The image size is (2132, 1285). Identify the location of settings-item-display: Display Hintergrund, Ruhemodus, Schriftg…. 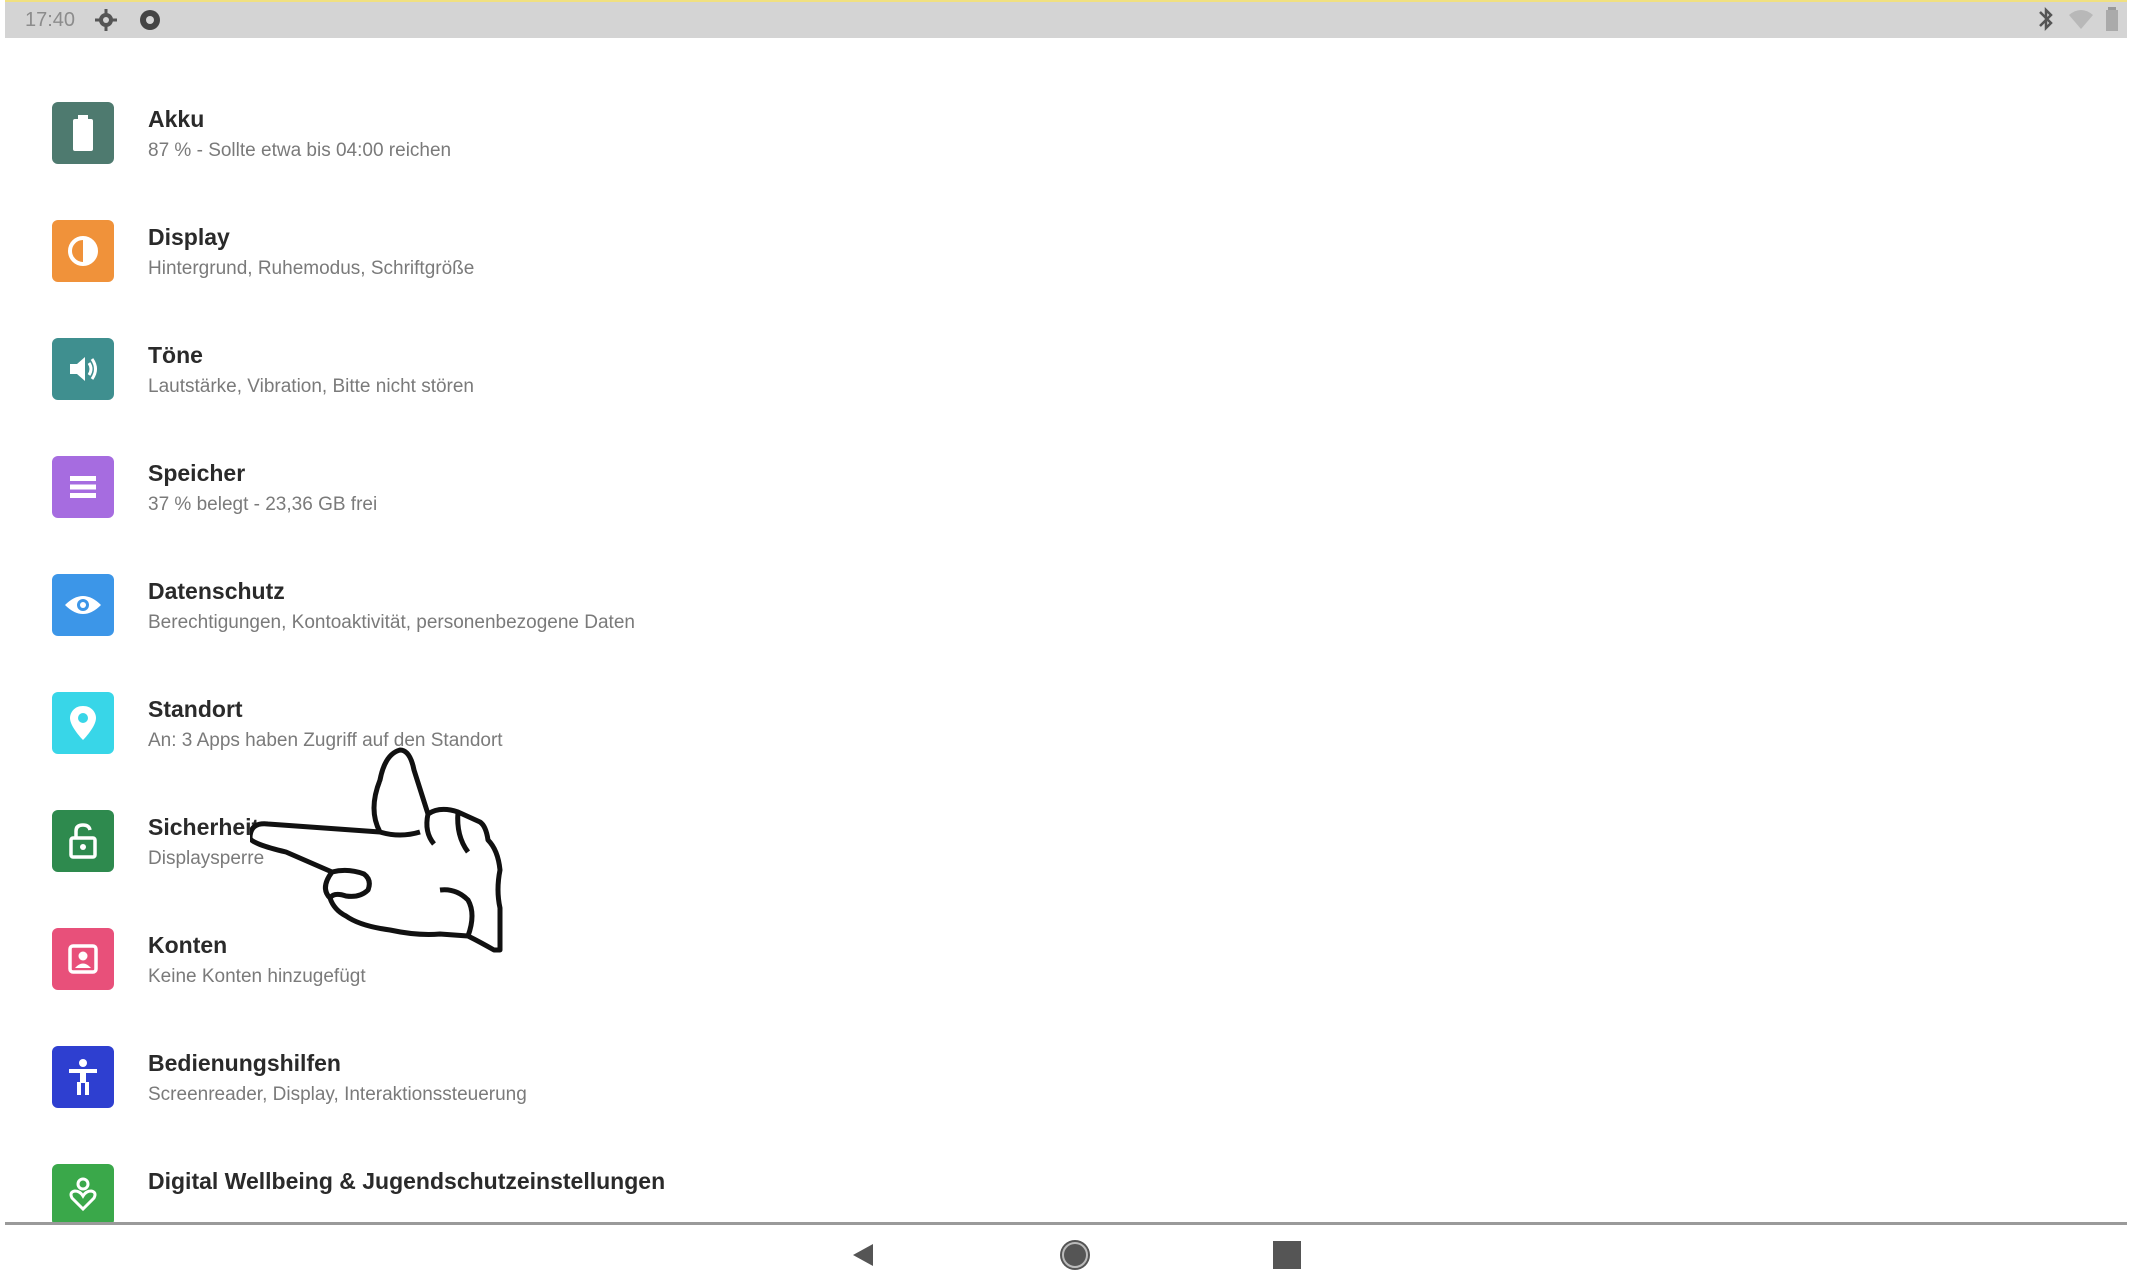
(1066, 251).